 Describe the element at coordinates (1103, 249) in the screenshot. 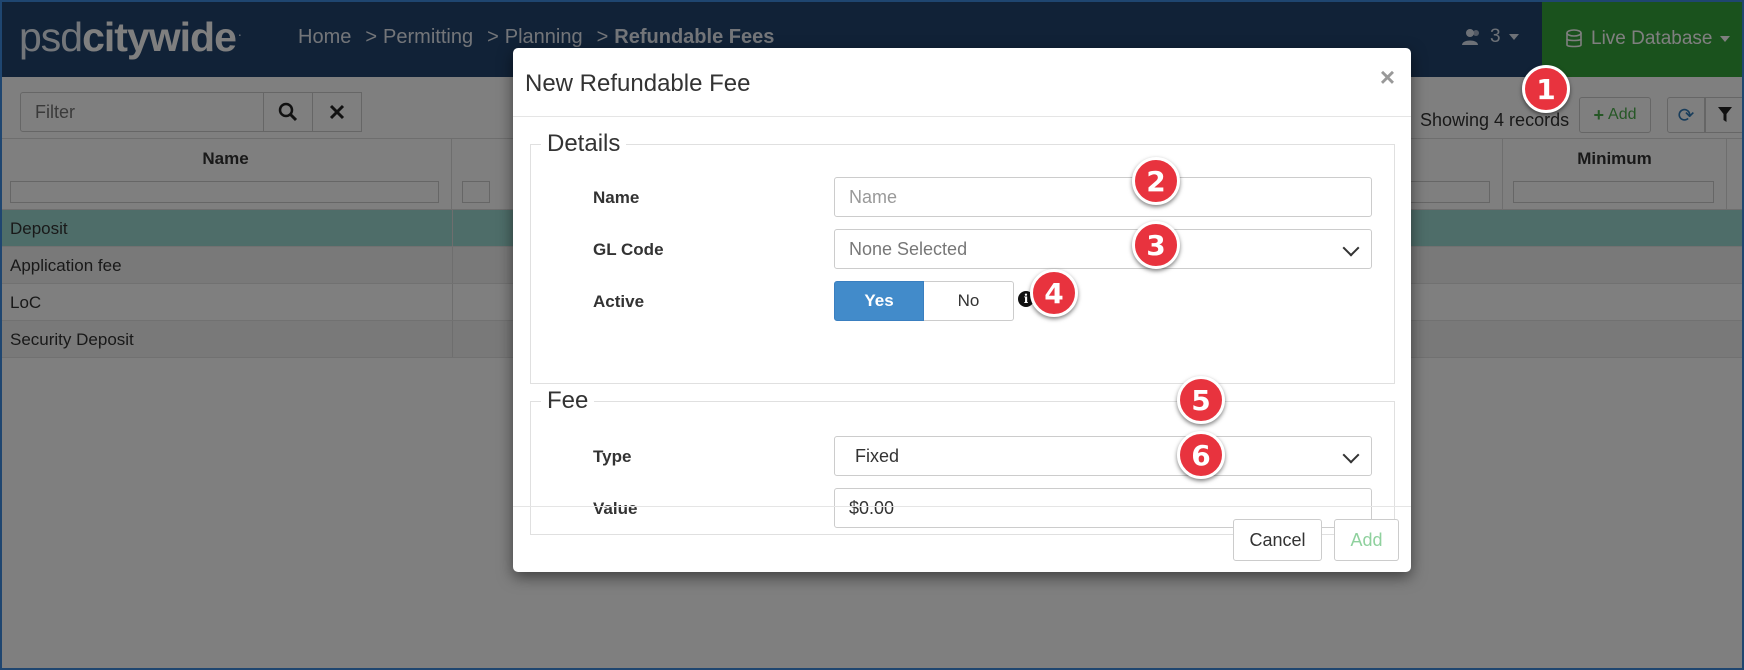

I see `gl-code-select: None Selected` at that location.